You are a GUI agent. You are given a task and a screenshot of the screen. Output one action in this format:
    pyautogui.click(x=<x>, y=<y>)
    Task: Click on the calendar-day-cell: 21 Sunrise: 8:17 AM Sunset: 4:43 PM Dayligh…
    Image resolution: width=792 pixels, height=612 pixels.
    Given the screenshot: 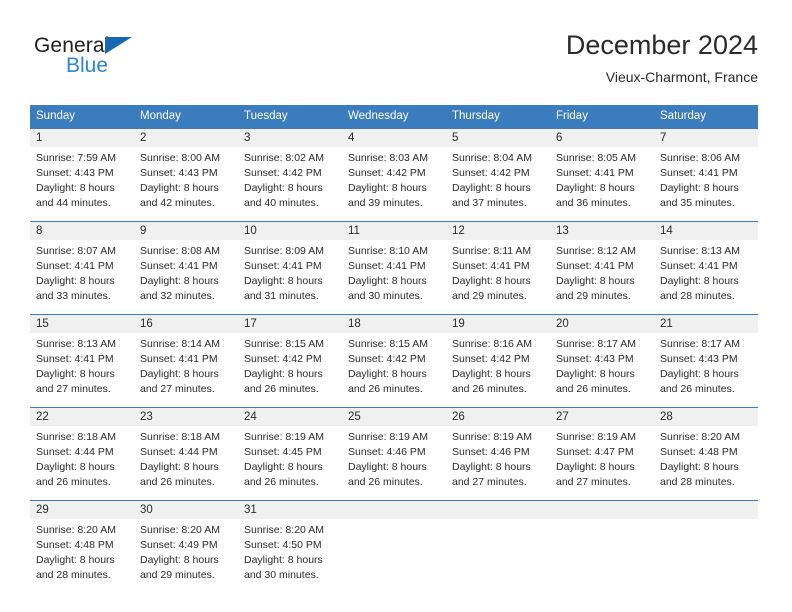 What is the action you would take?
    pyautogui.click(x=706, y=361)
    